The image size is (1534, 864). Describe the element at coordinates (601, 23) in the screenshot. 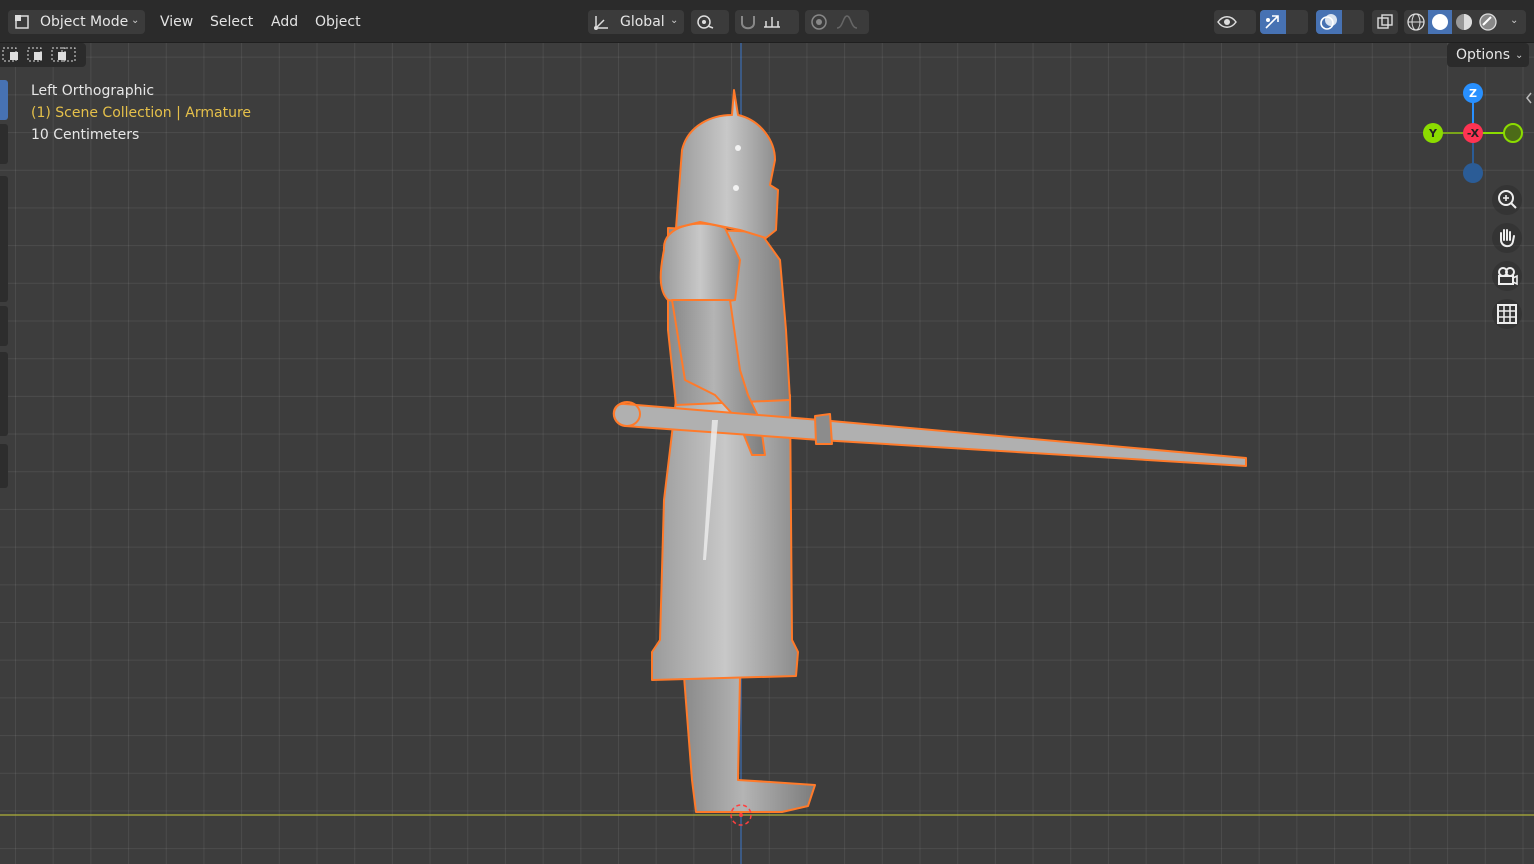

I see `transform-axes-icon` at that location.